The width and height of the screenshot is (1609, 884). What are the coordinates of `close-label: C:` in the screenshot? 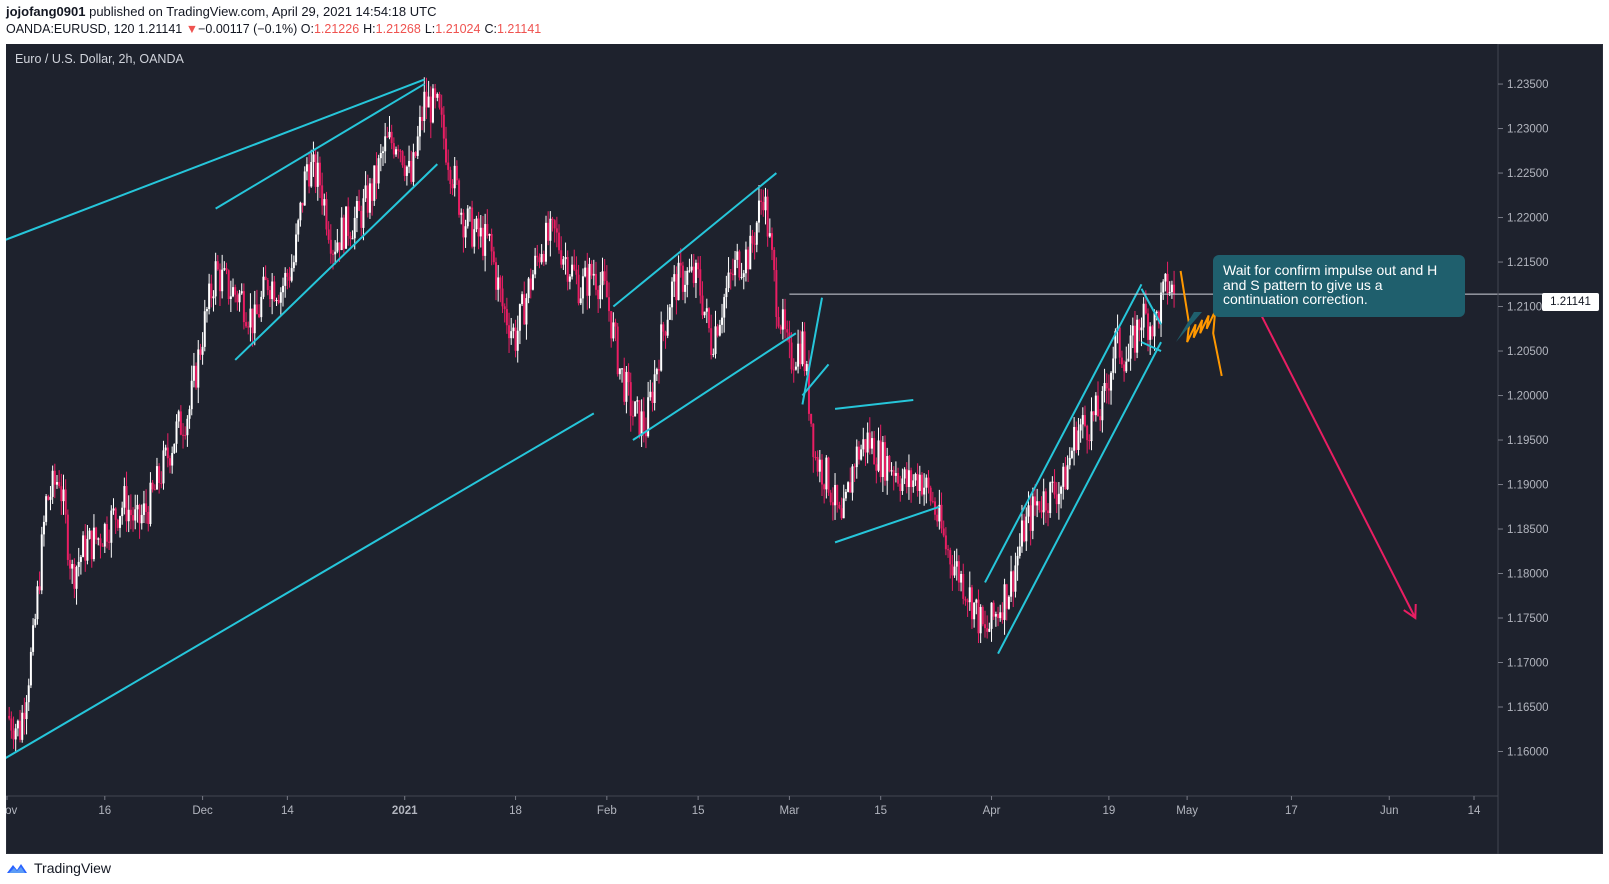 It's located at (490, 29).